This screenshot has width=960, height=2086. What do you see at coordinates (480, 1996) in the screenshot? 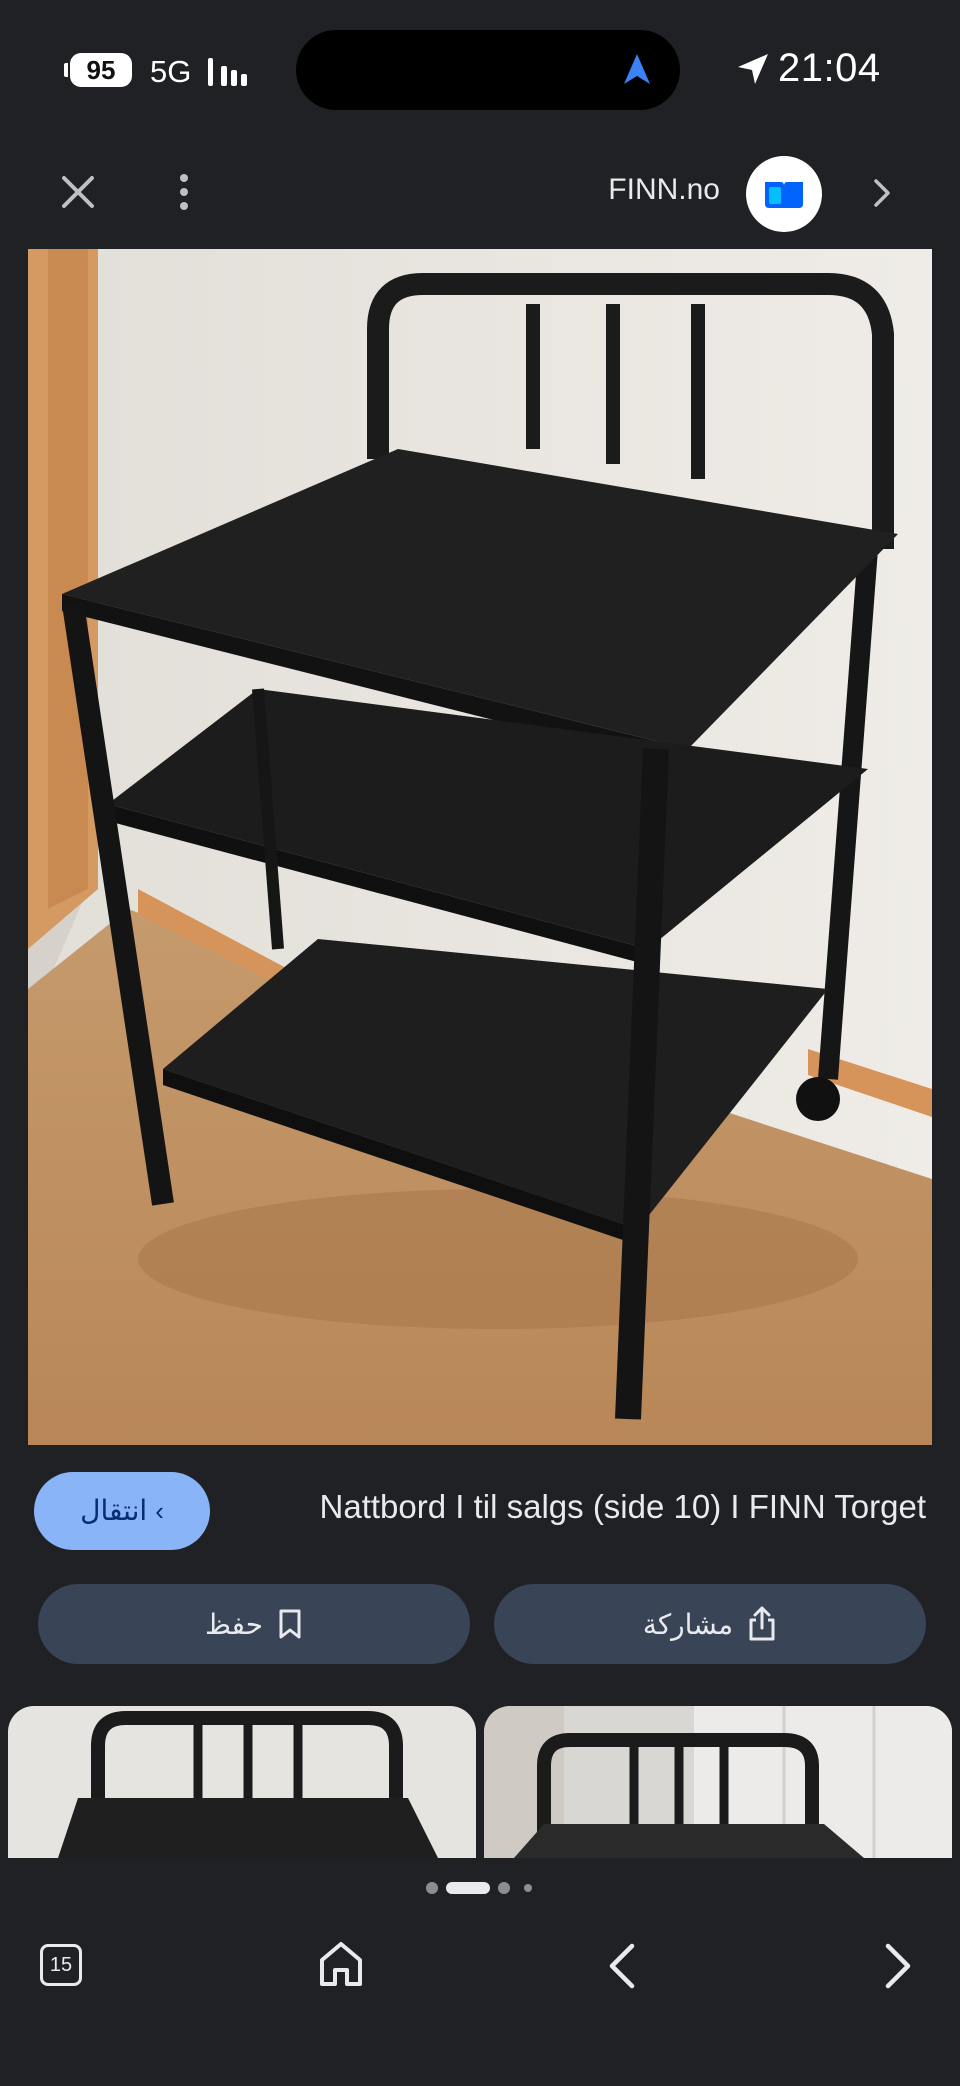
I see `bottom-toolbar: 15` at bounding box center [480, 1996].